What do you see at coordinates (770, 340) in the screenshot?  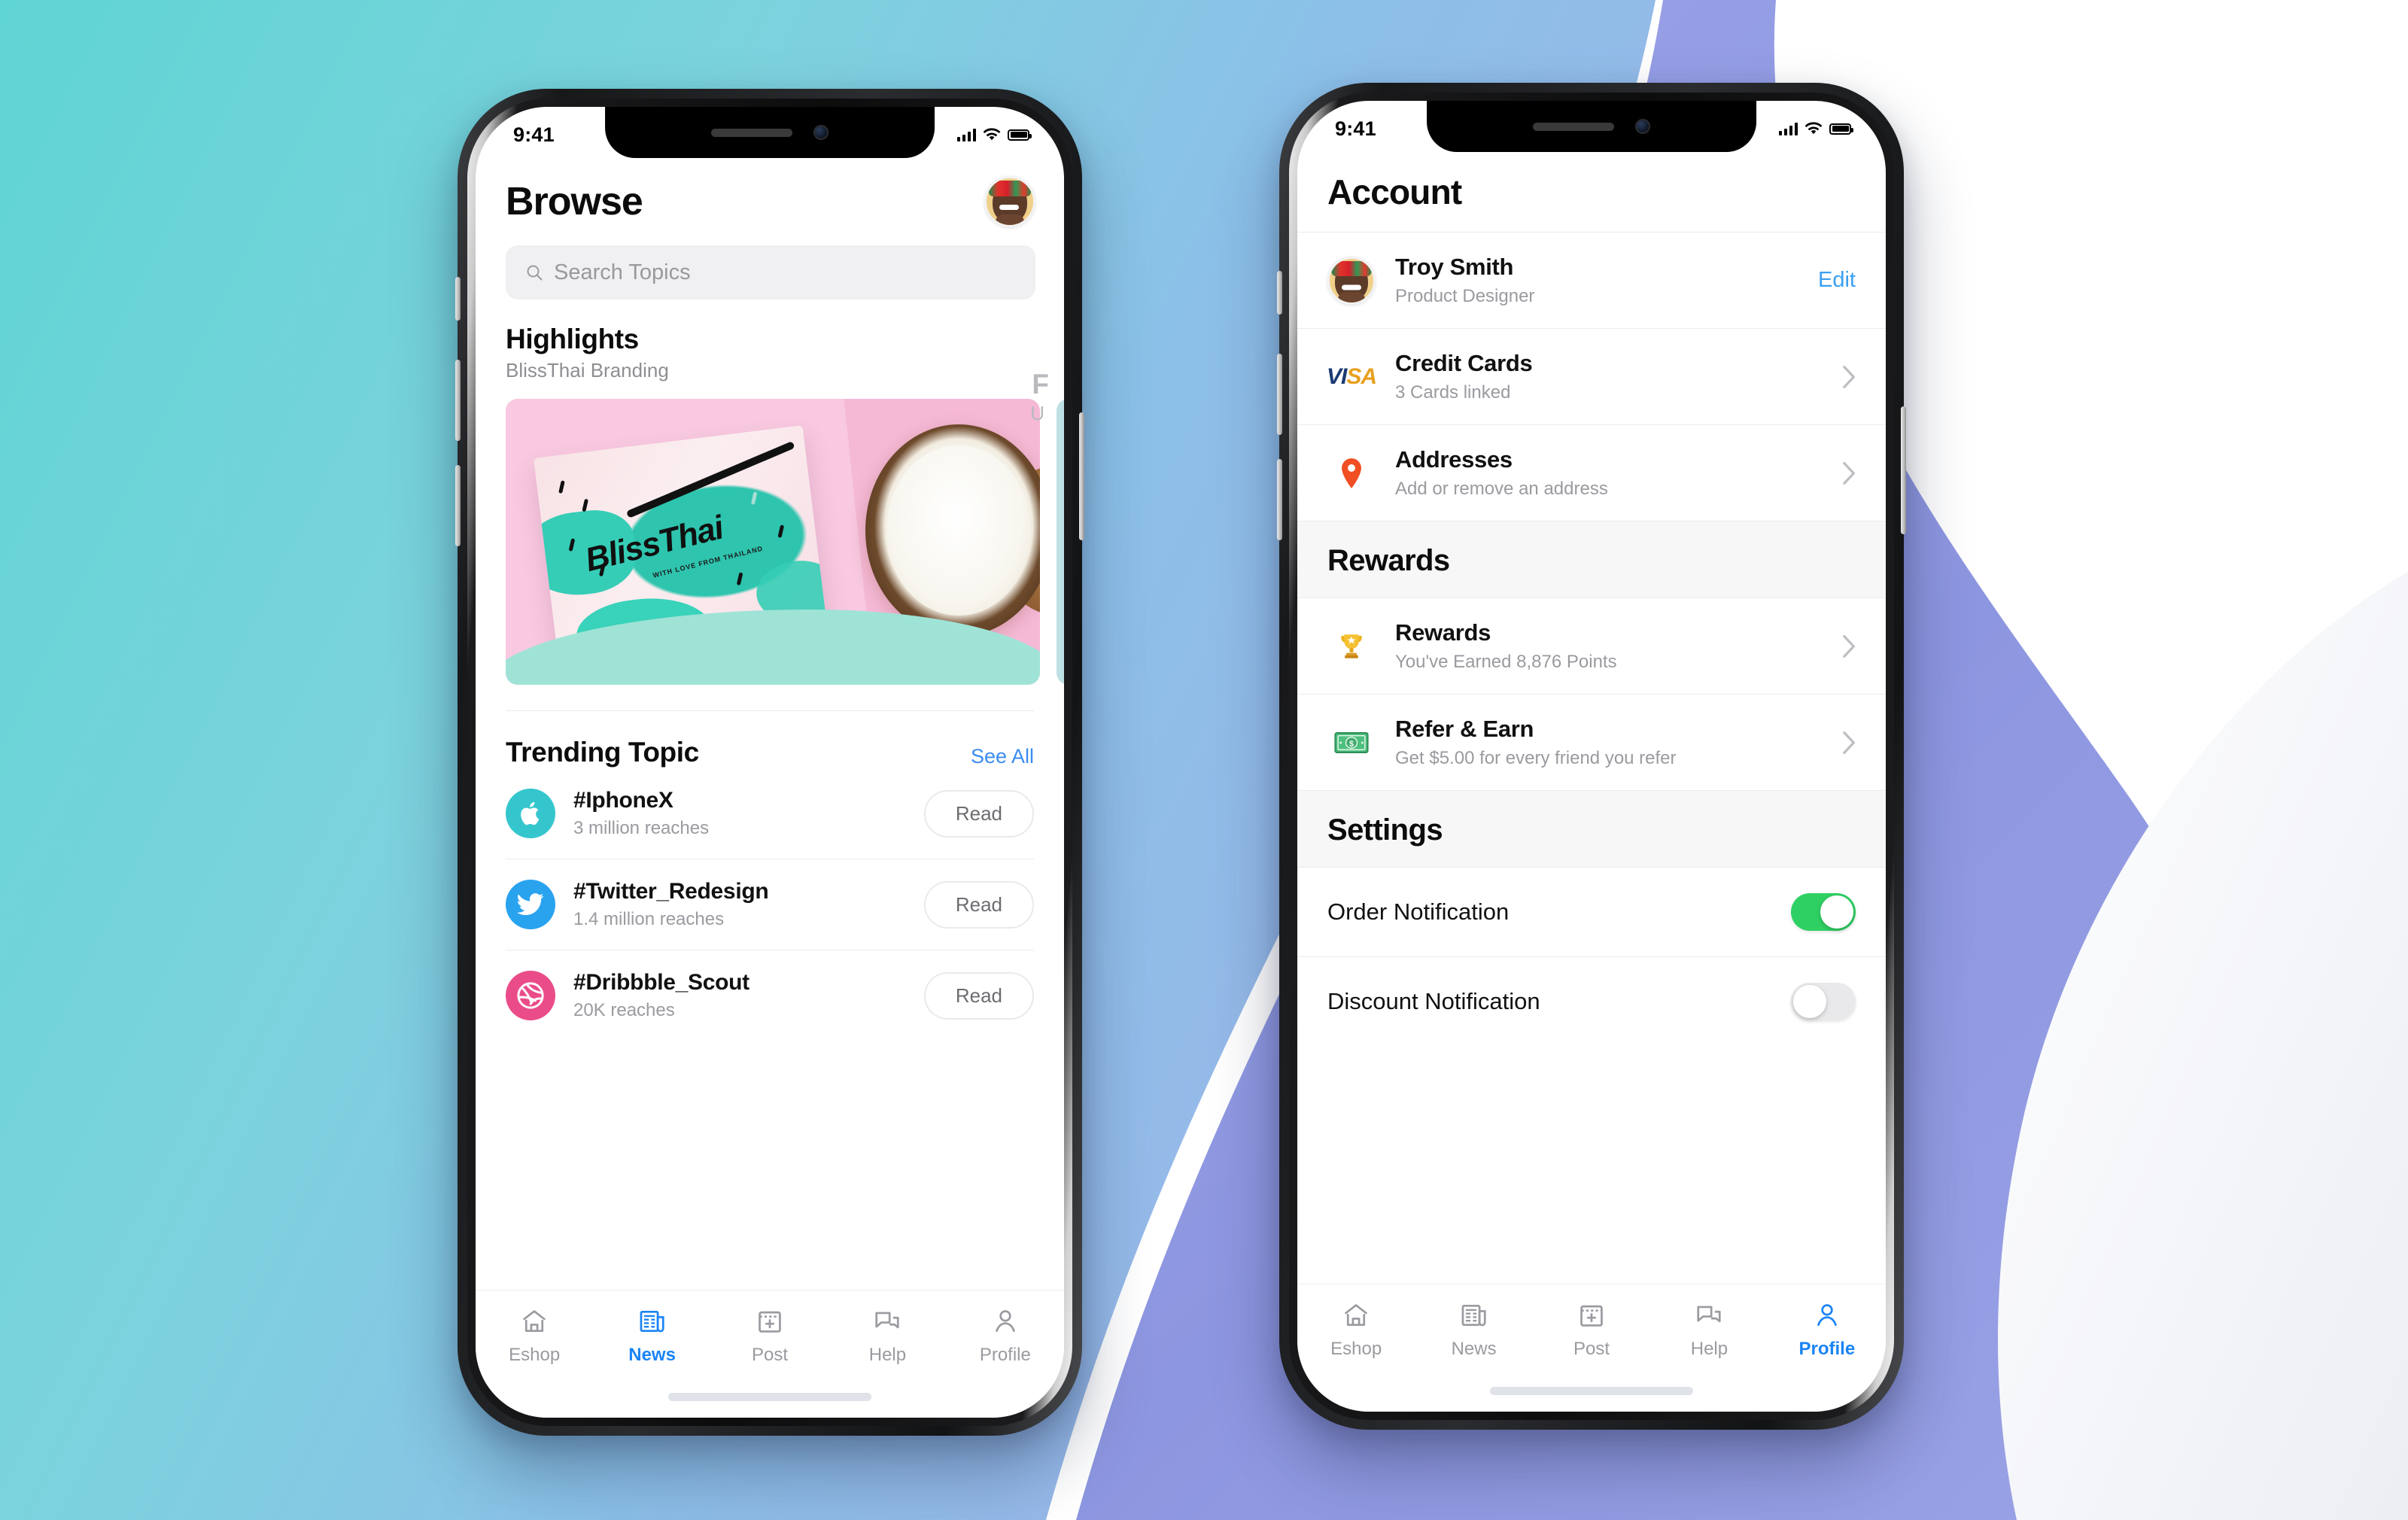 I see `highlights-header: Highlights BlissThai Branding` at bounding box center [770, 340].